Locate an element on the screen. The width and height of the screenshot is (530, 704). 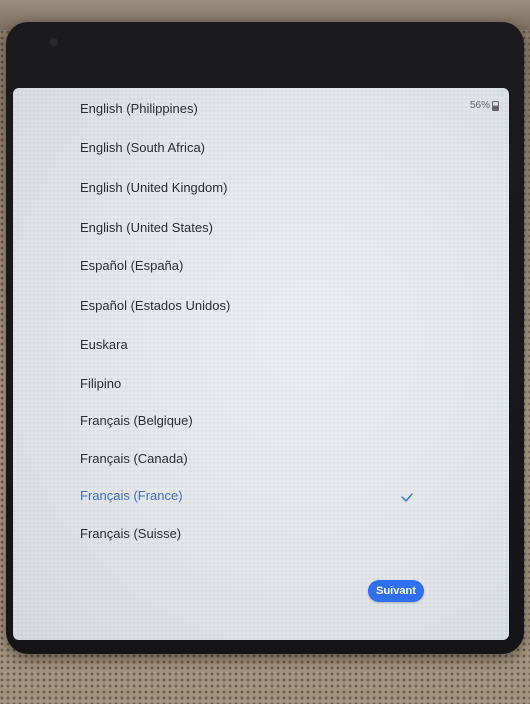
language-item-english-philippines: English (Philippines) is located at coordinates (280, 109).